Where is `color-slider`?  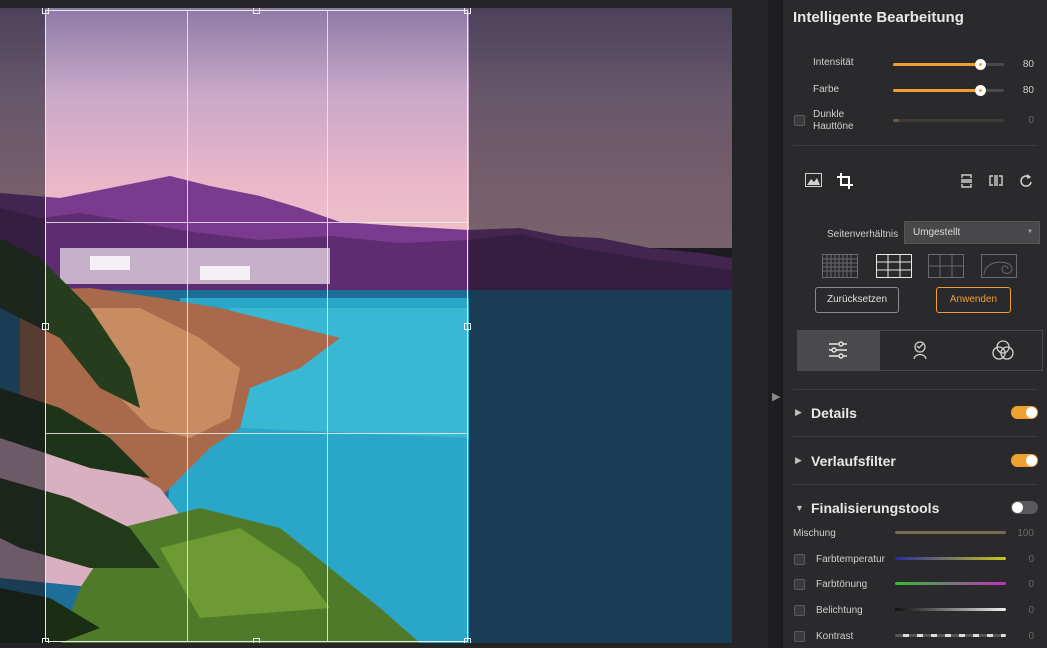
color-slider is located at coordinates (948, 90).